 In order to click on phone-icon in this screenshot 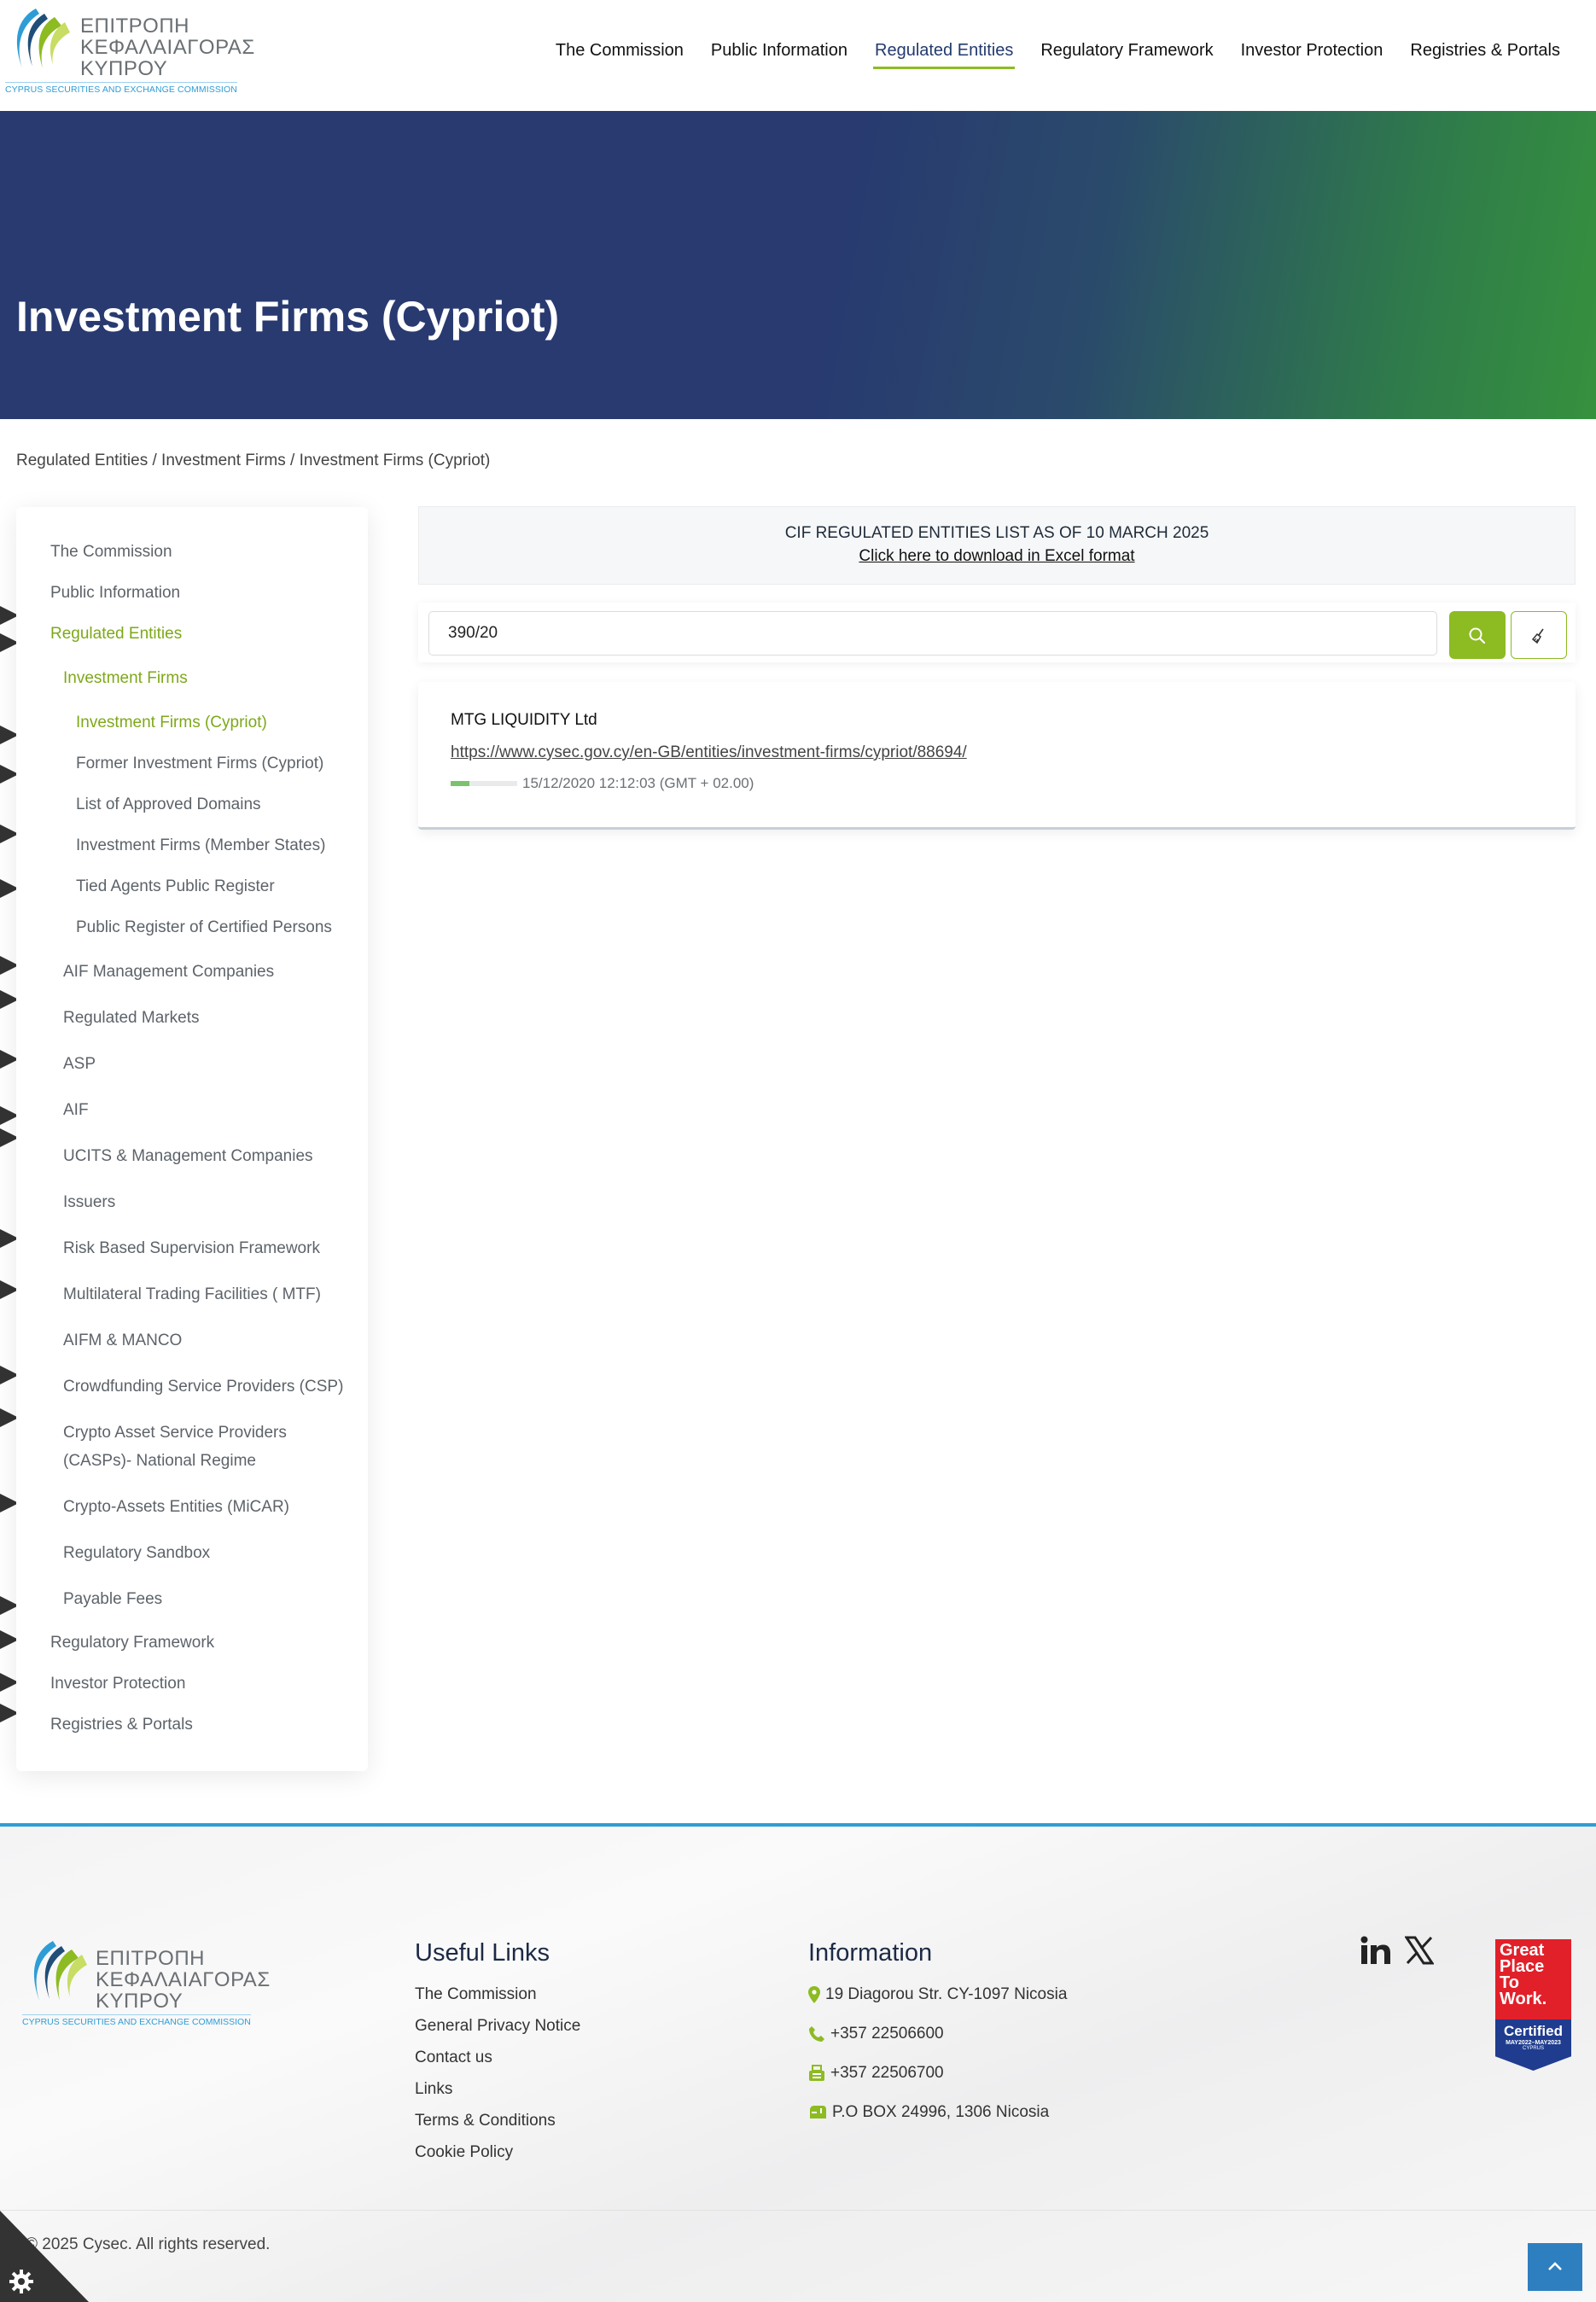, I will do `click(816, 2034)`.